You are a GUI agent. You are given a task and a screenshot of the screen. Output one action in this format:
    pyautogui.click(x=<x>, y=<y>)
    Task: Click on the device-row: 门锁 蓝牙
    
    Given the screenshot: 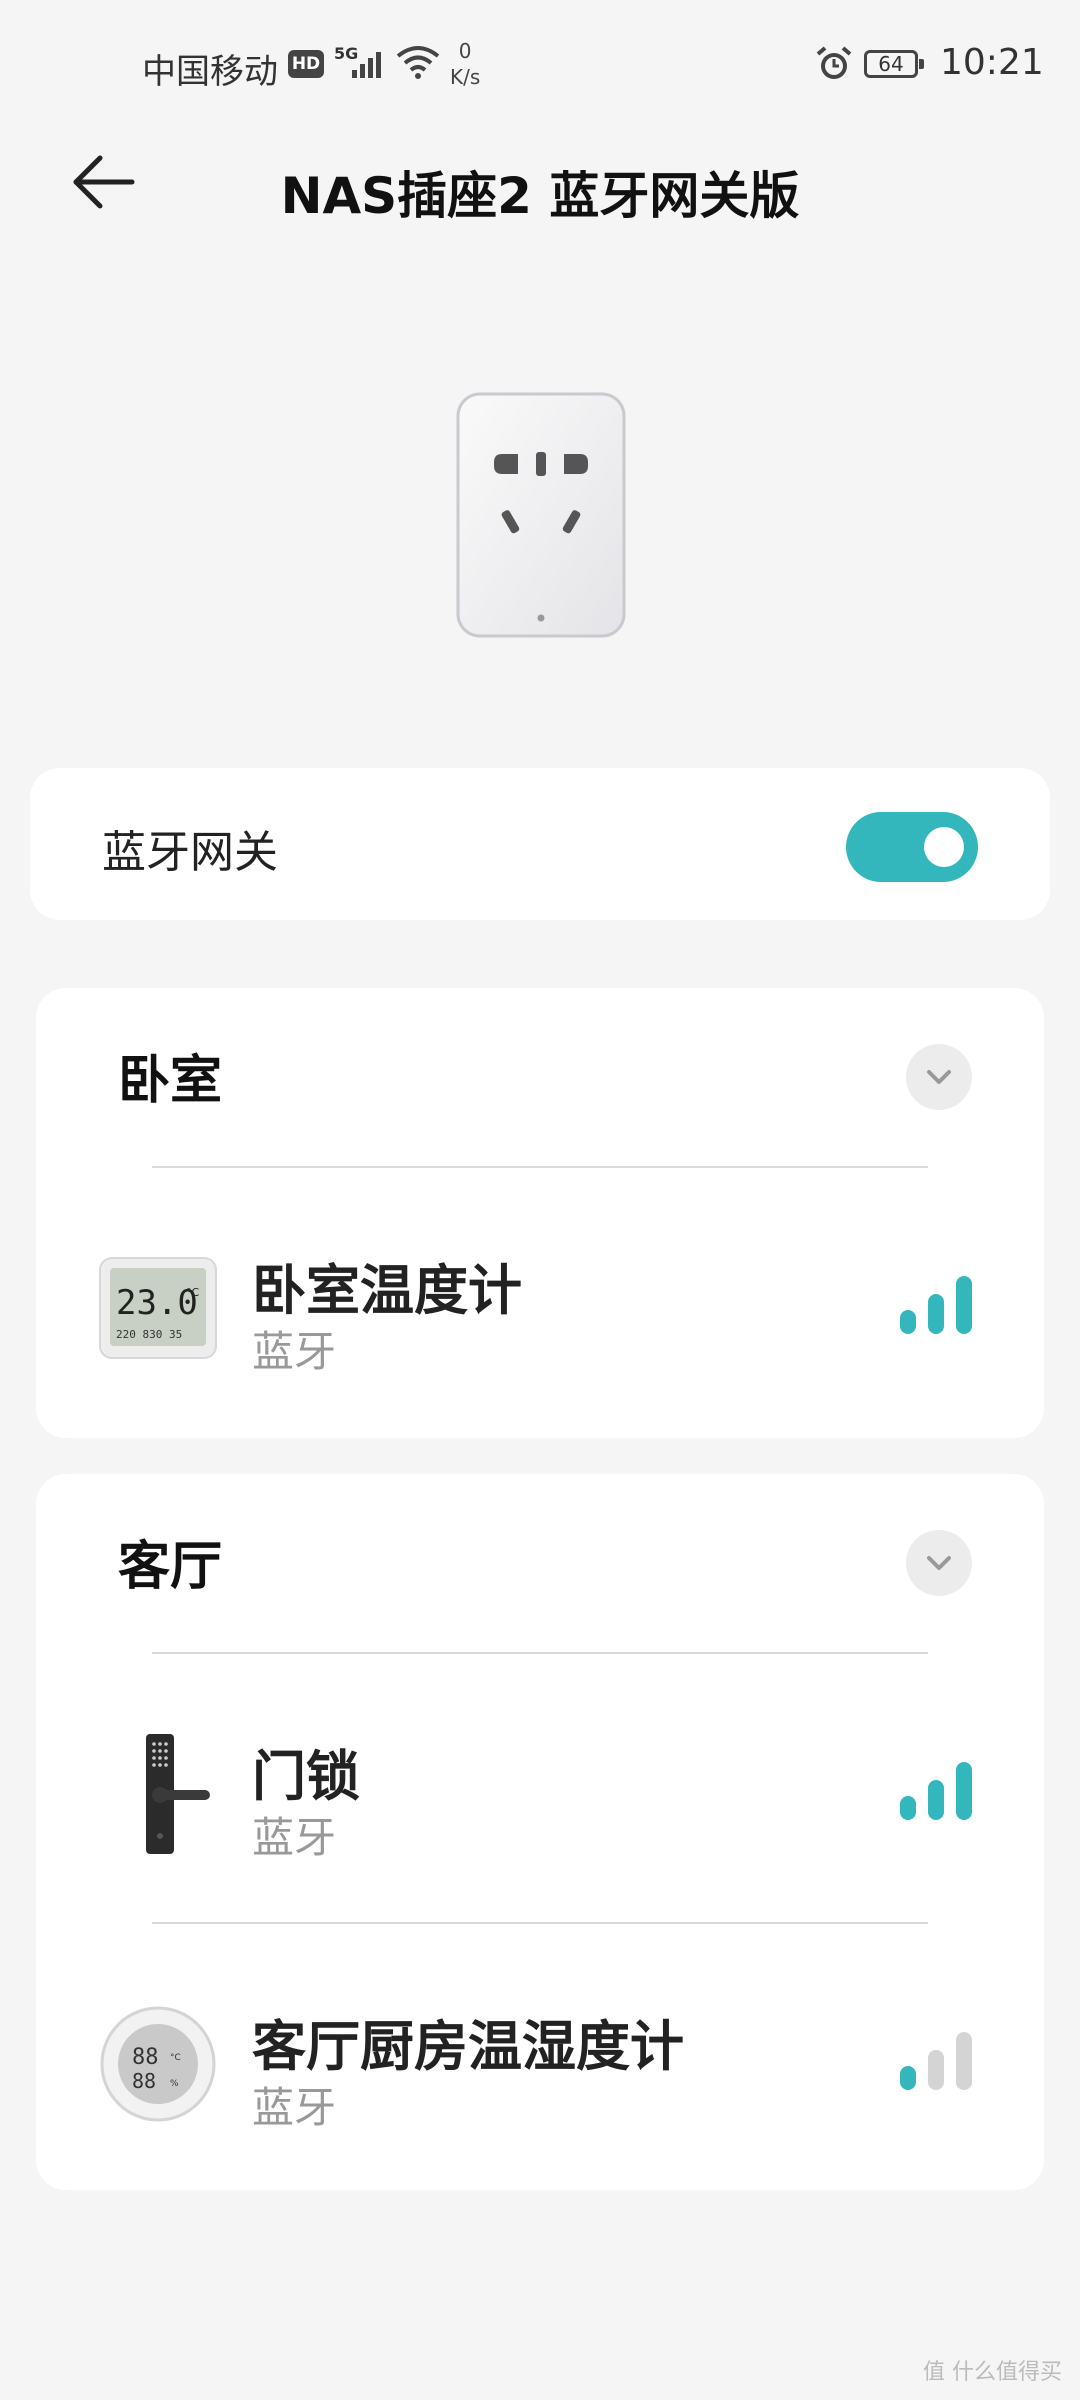 What is the action you would take?
    pyautogui.click(x=540, y=1794)
    